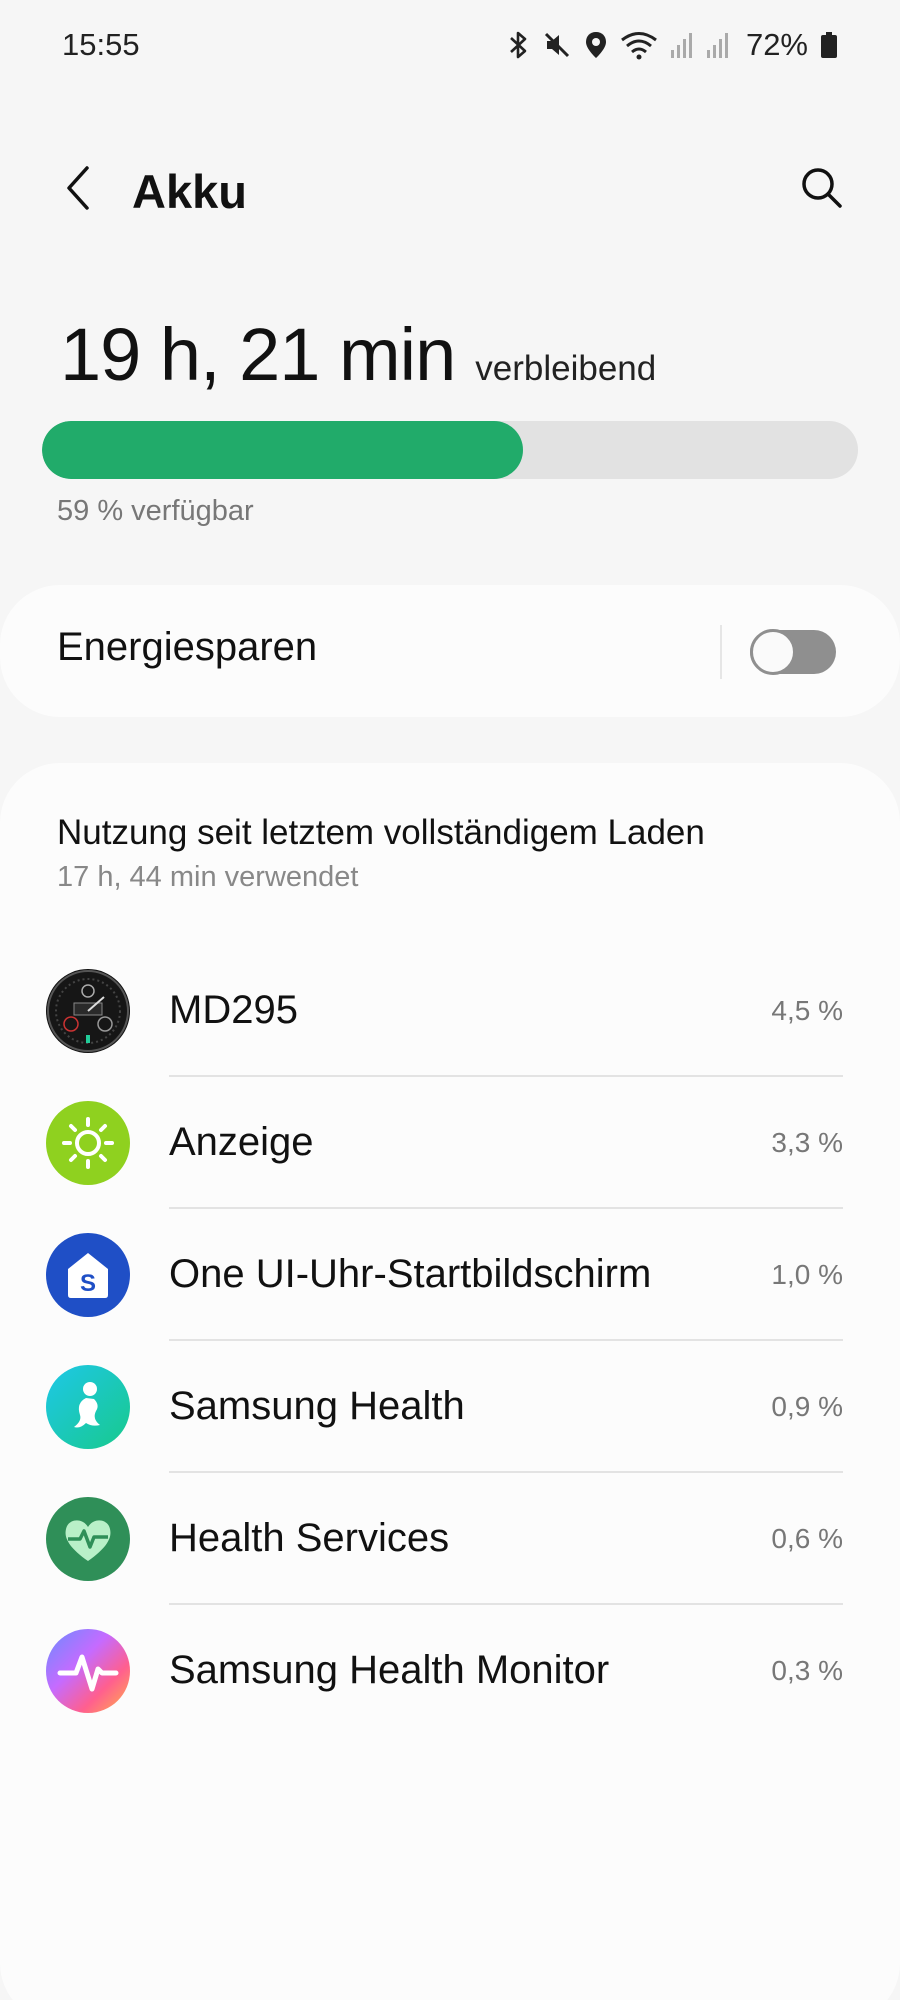 The image size is (900, 2000). Describe the element at coordinates (807, 1274) in the screenshot. I see `app-usage-value: 1,0 %` at that location.